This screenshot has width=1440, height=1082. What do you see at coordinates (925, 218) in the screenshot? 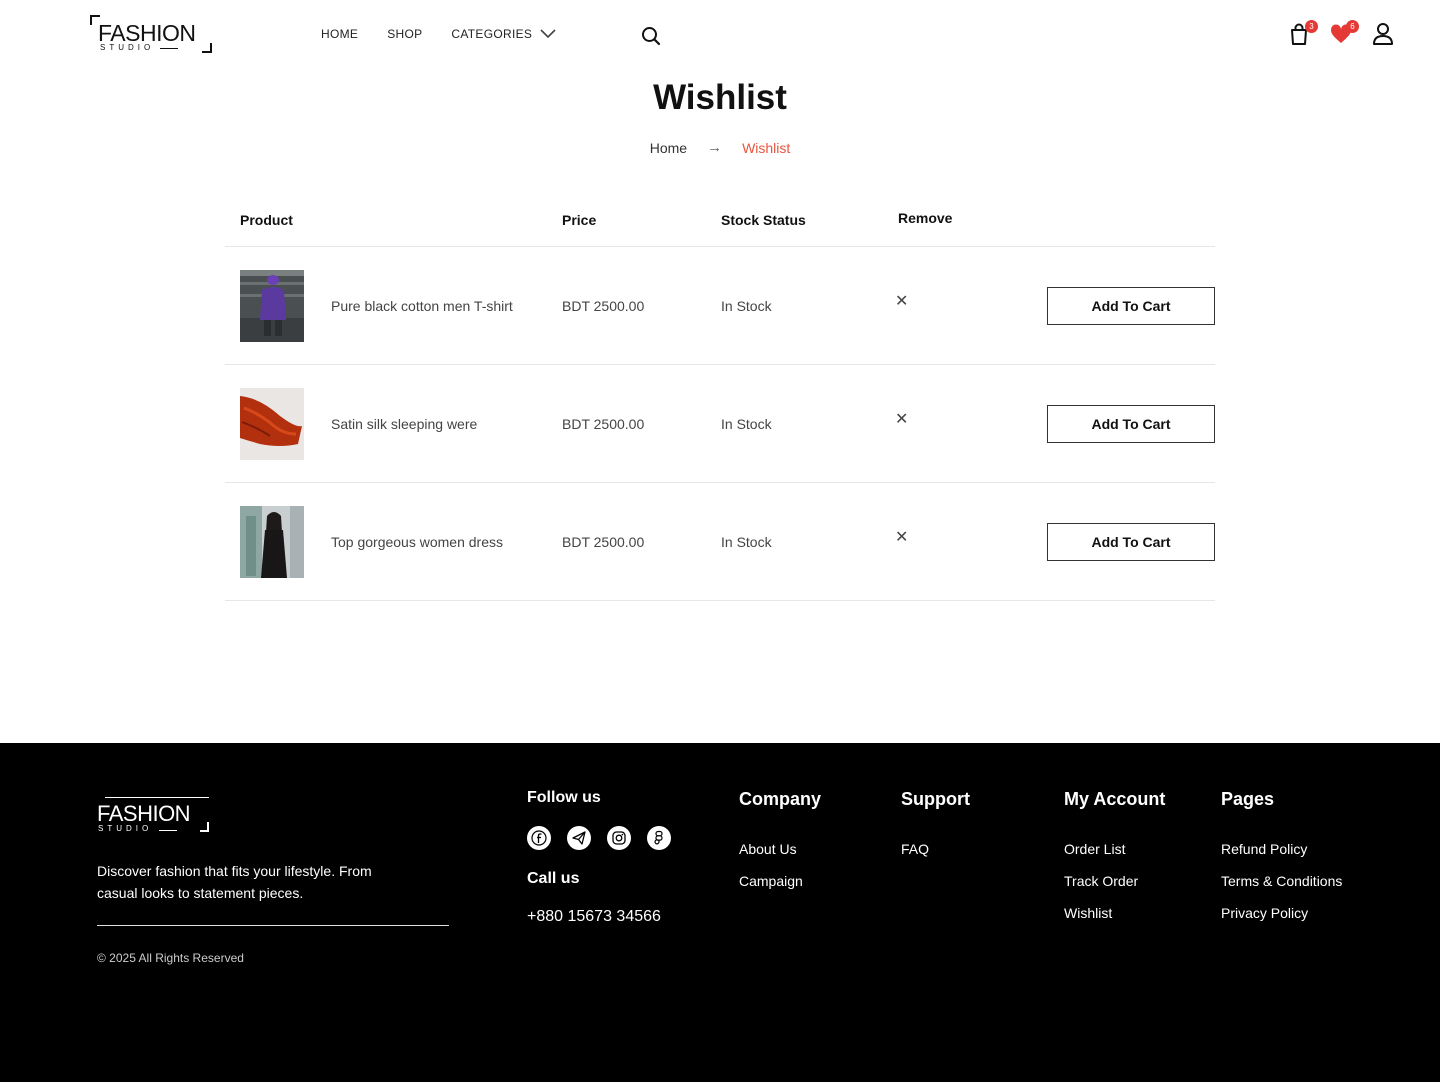
I see `header-remove: Remove` at bounding box center [925, 218].